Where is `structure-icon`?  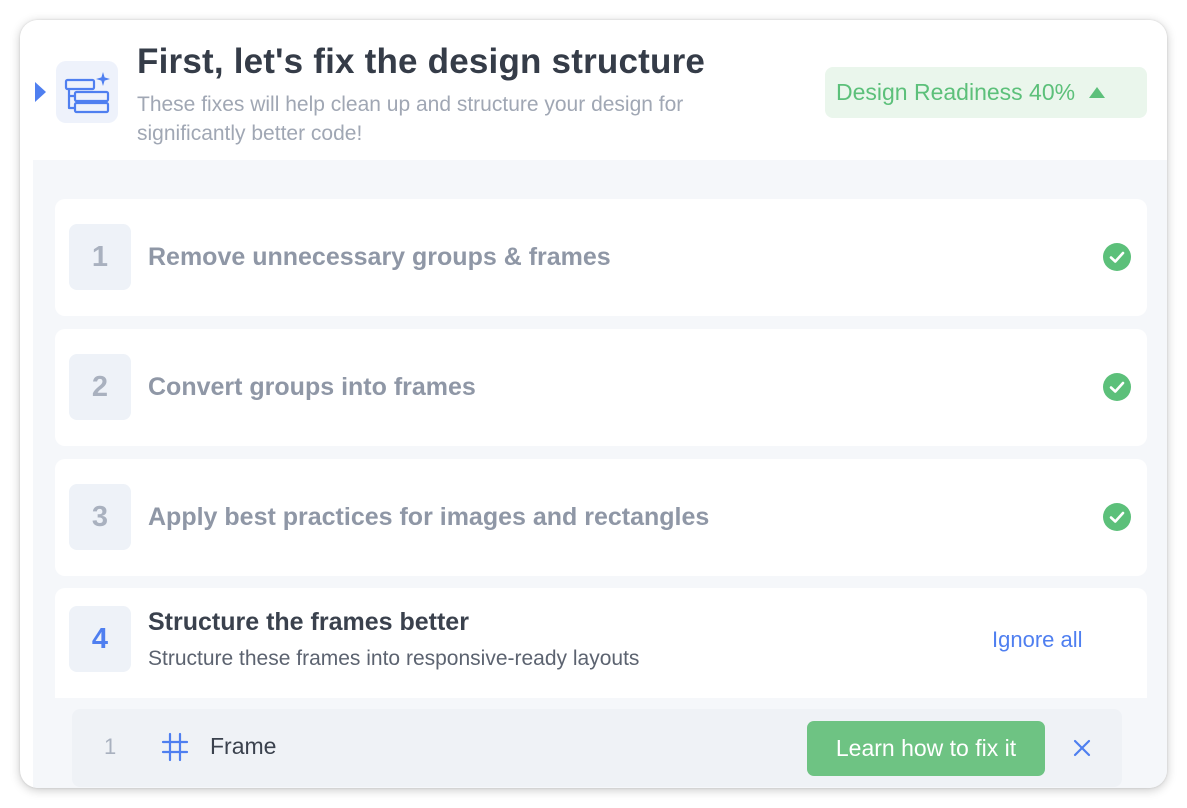 structure-icon is located at coordinates (87, 92).